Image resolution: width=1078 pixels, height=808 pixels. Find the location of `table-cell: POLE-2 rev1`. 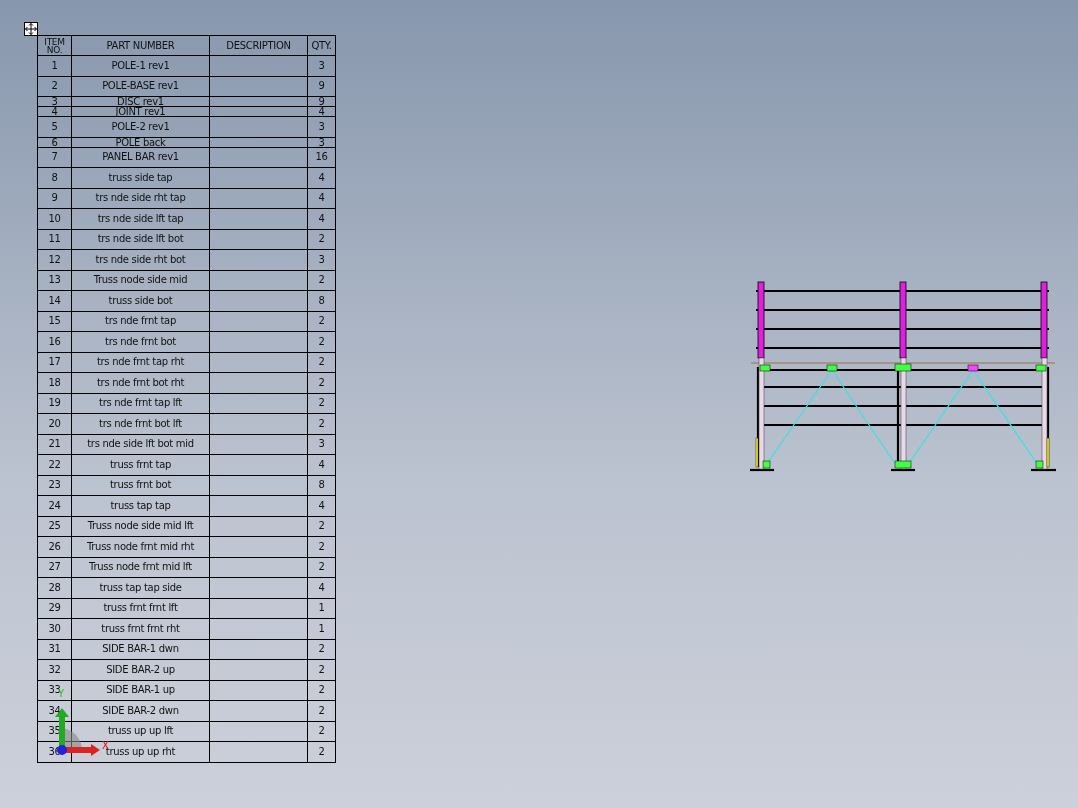

table-cell: POLE-2 rev1 is located at coordinates (140, 126).